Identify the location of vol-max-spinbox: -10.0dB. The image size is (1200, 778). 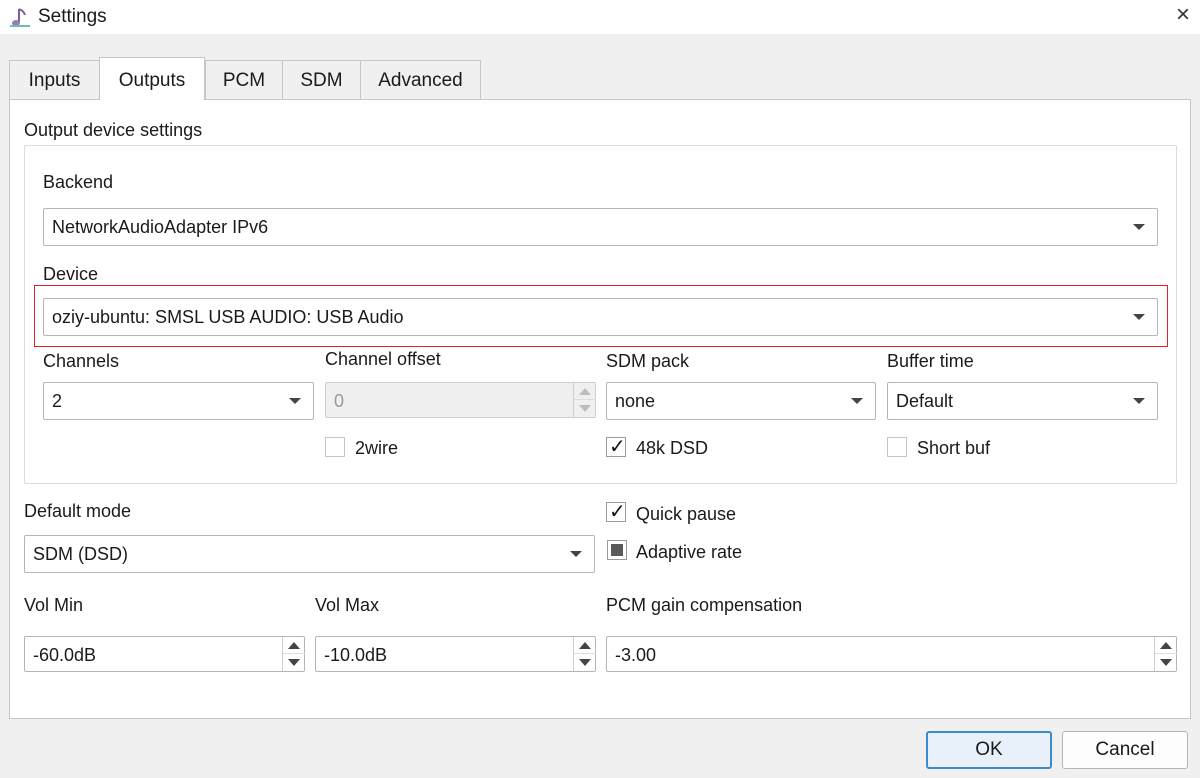
(455, 654).